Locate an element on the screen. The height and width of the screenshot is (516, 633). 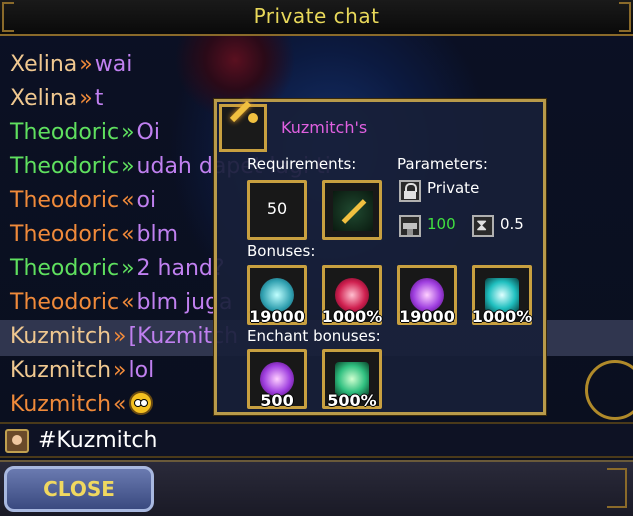
message-text: lol is located at coordinates (141, 370).